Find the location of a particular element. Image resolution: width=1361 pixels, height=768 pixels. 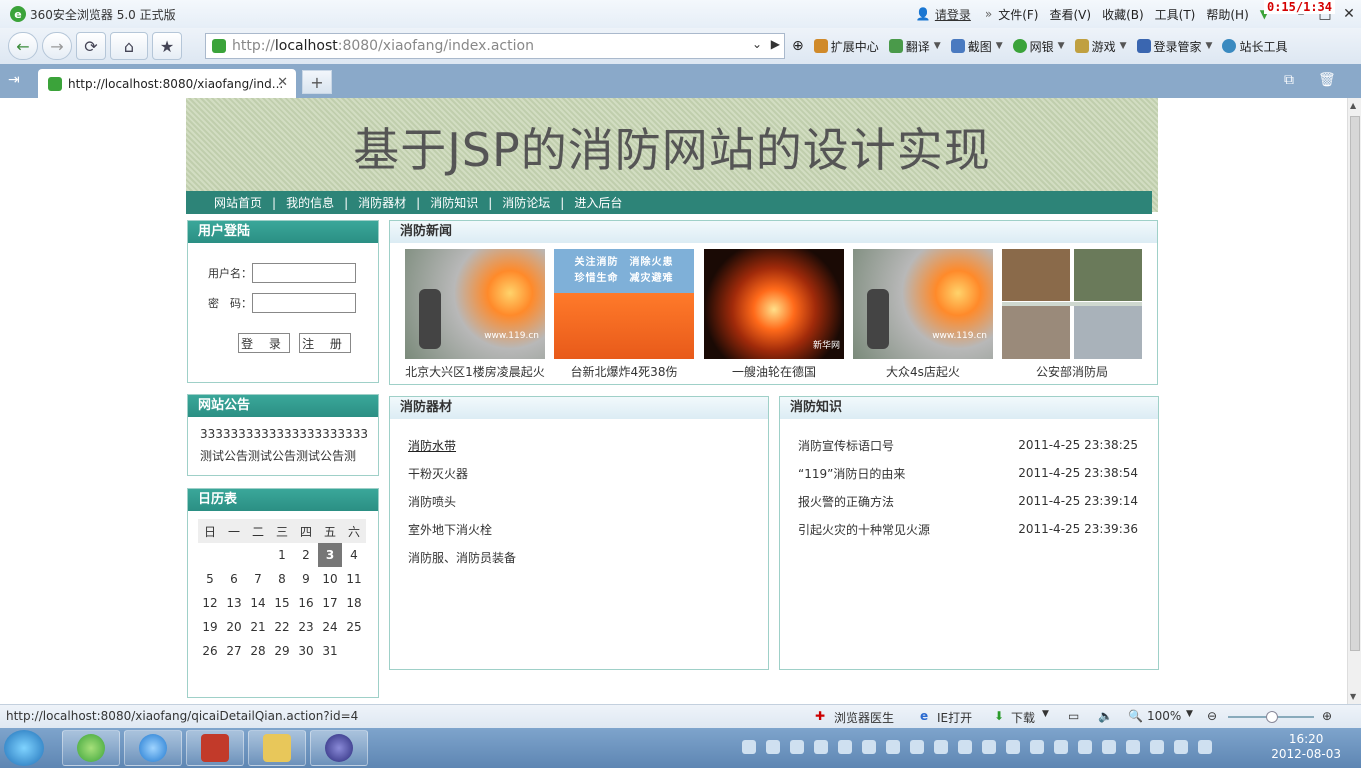

toolbar-games: 游戏 ▼ is located at coordinates (1100, 46).